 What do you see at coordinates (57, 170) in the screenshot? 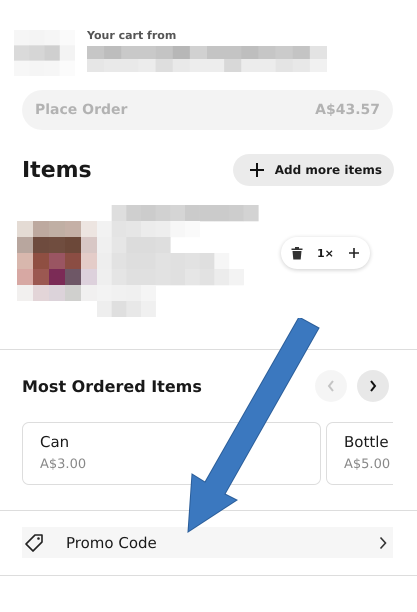
I see `section-title: Items` at bounding box center [57, 170].